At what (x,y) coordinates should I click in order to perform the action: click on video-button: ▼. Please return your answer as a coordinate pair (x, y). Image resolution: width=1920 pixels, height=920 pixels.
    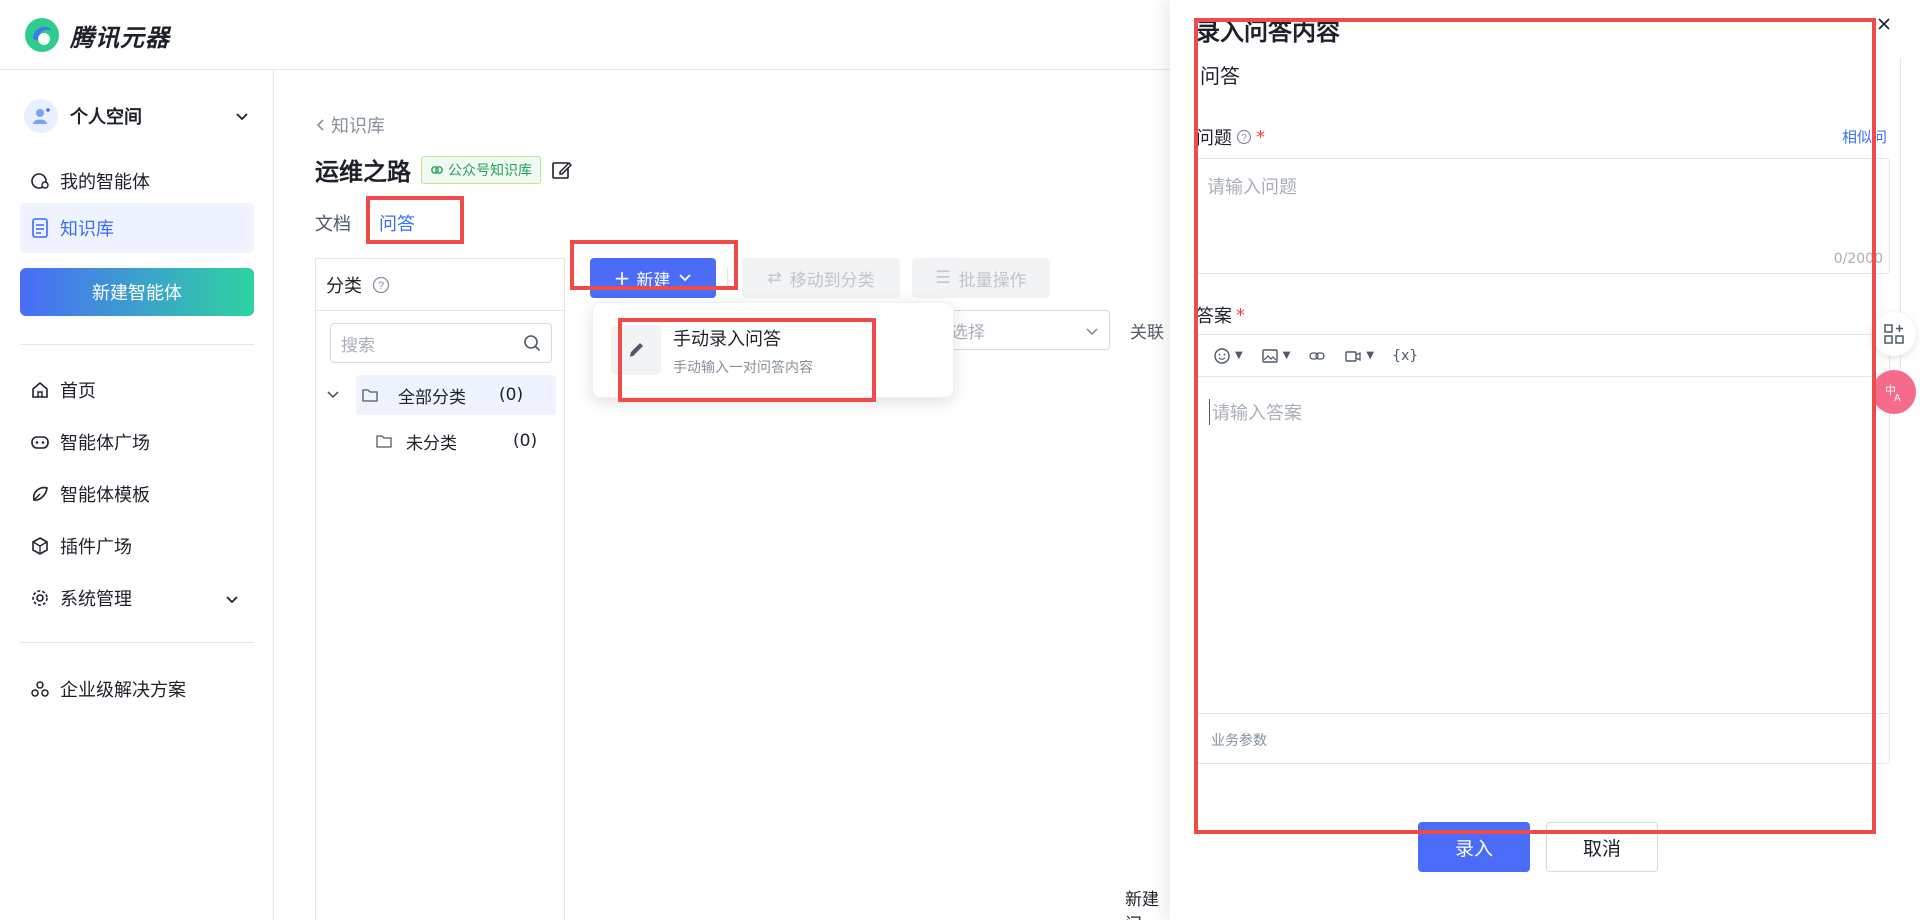
    Looking at the image, I should click on (1359, 356).